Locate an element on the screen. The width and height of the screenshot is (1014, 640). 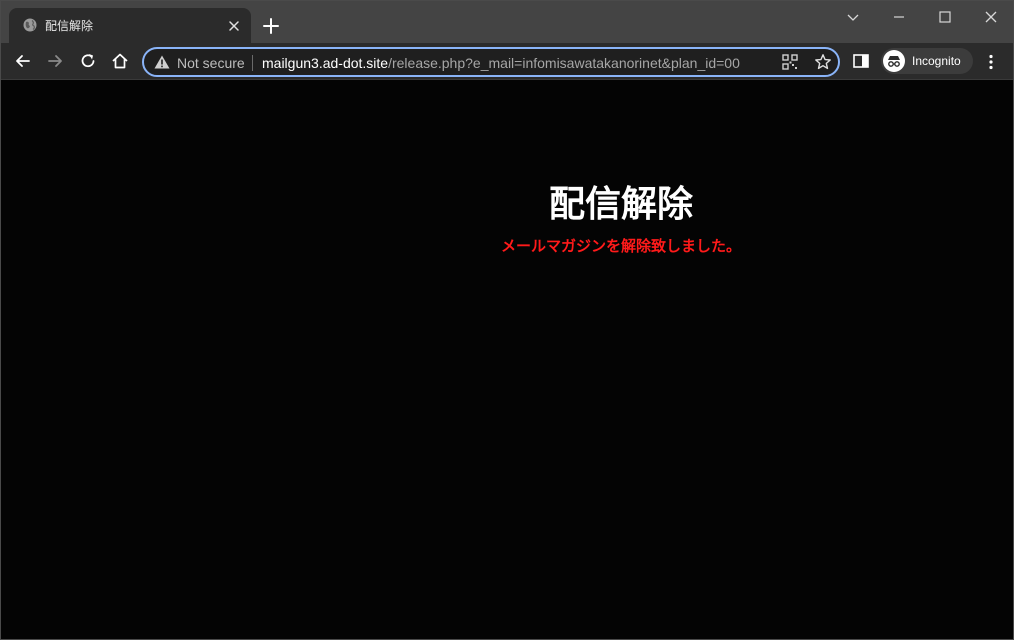
omnibox-divider is located at coordinates (252, 63).